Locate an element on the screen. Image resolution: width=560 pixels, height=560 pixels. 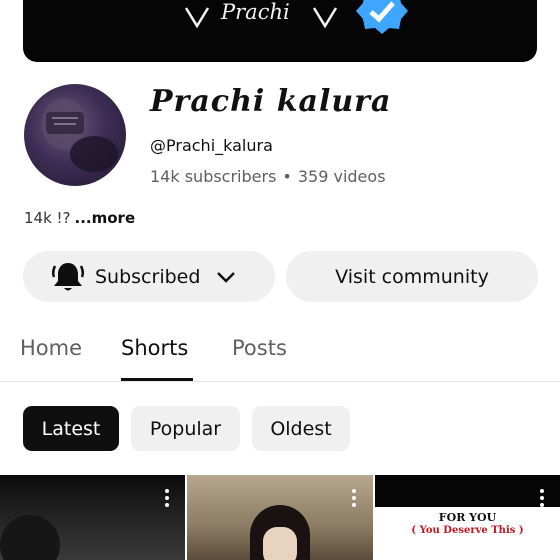
short-thumbnail: FOR YOU ( You Deserve This ) is located at coordinates (467, 517).